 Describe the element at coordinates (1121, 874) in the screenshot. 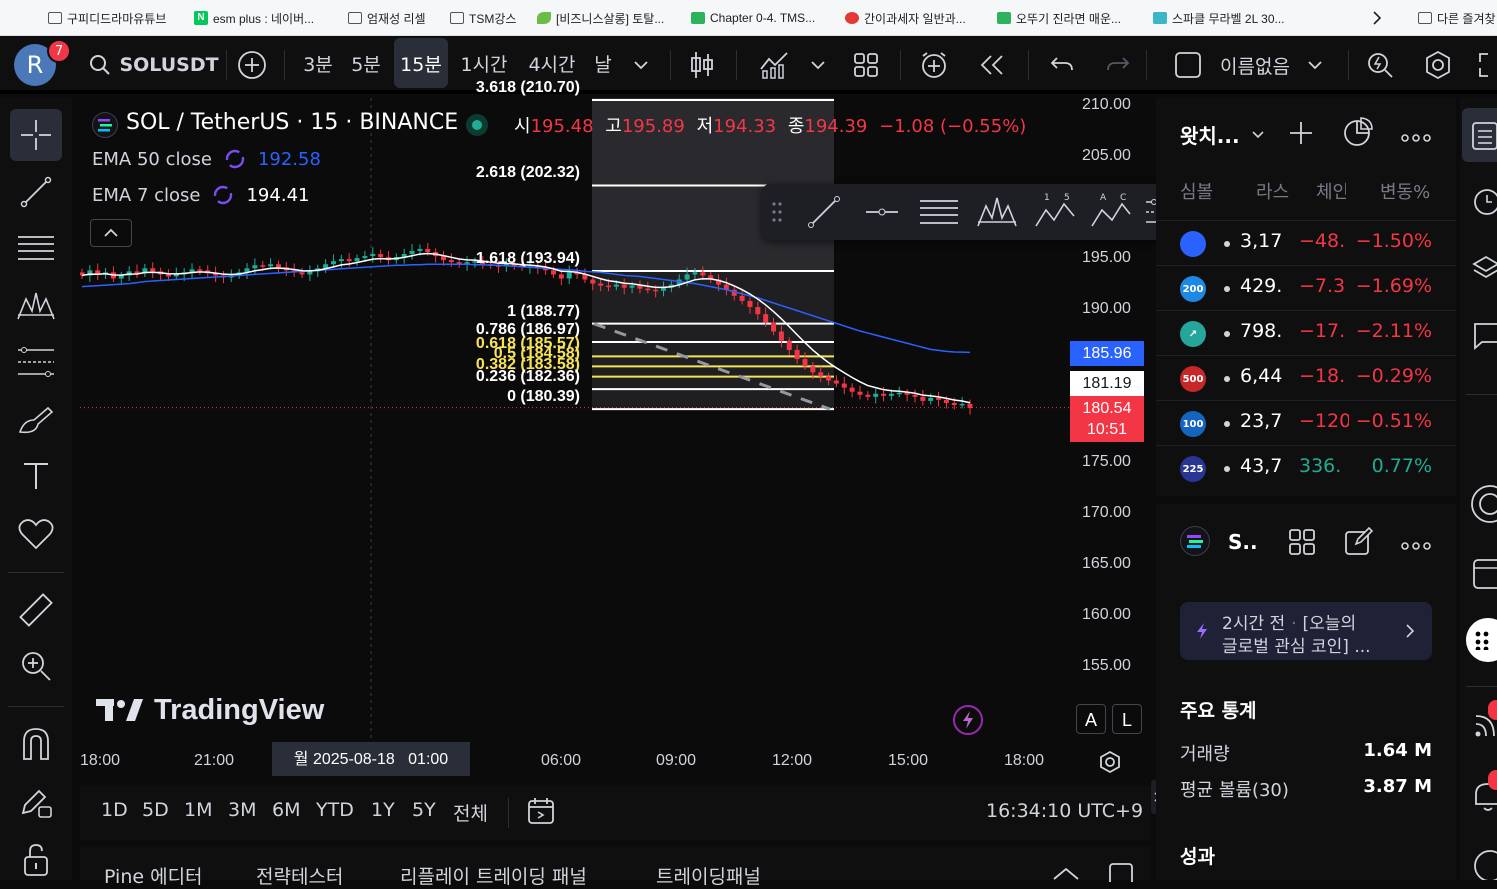

I see `maximize-panel-button` at that location.